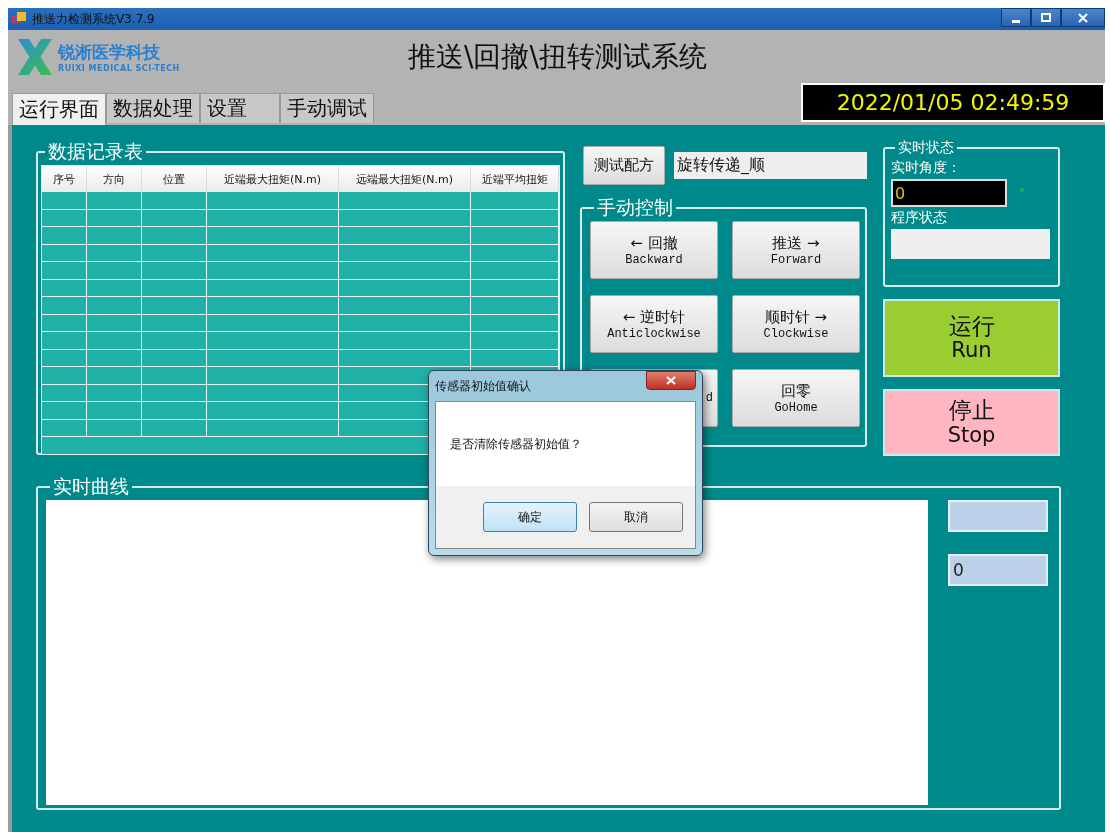 The height and width of the screenshot is (832, 1110). I want to click on window-title: 推送力检测系统V3.7.9, so click(93, 19).